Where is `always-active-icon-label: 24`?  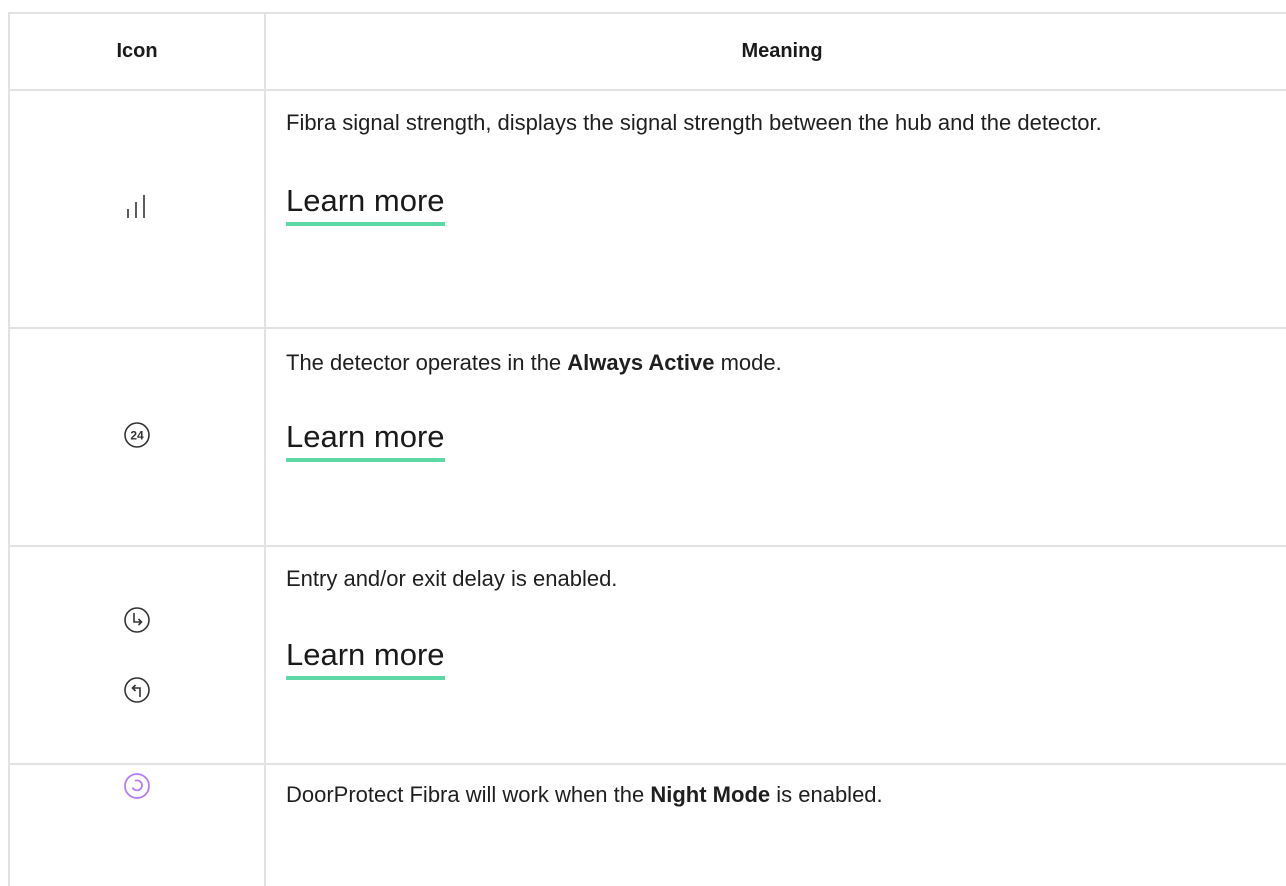
always-active-icon-label: 24 is located at coordinates (137, 435).